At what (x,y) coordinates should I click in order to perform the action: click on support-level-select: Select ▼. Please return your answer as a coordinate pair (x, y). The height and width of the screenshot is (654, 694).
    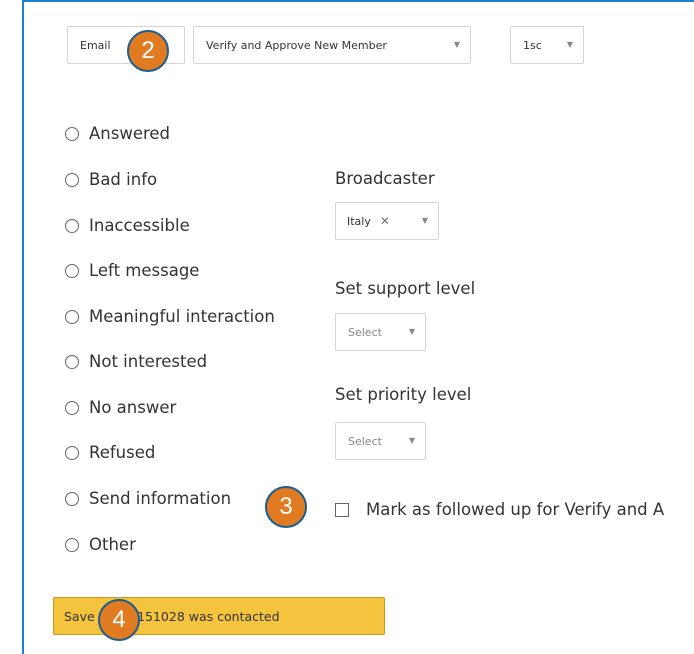
    Looking at the image, I should click on (380, 332).